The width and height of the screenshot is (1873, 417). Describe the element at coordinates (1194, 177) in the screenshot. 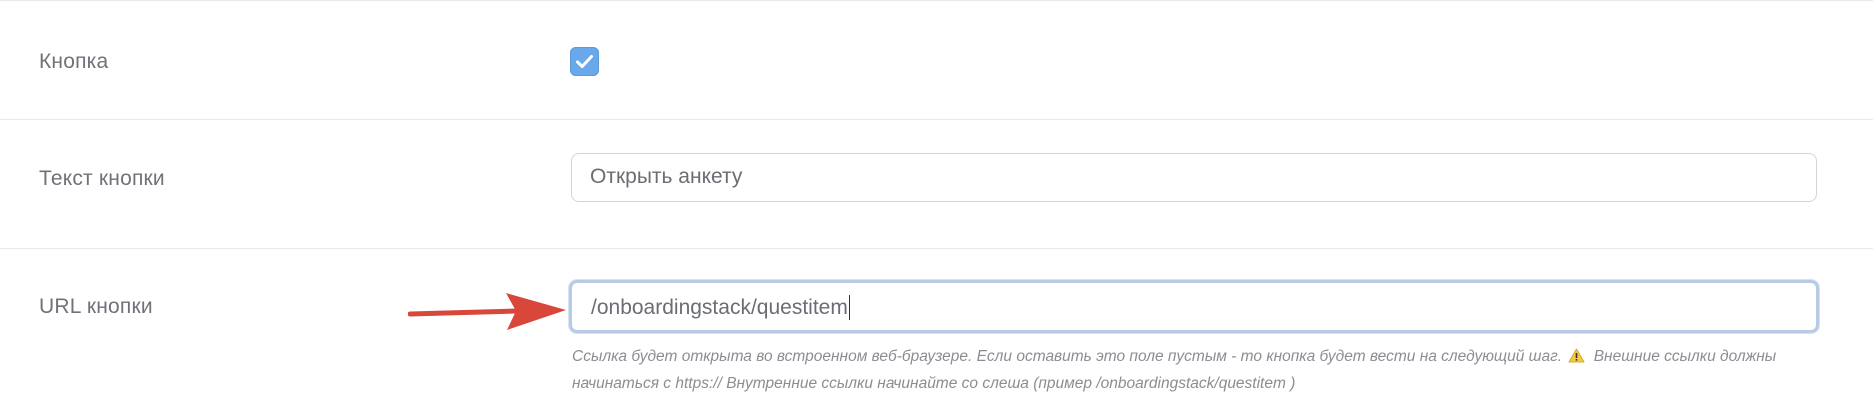

I see `button-text-input: Открыть анкету` at that location.